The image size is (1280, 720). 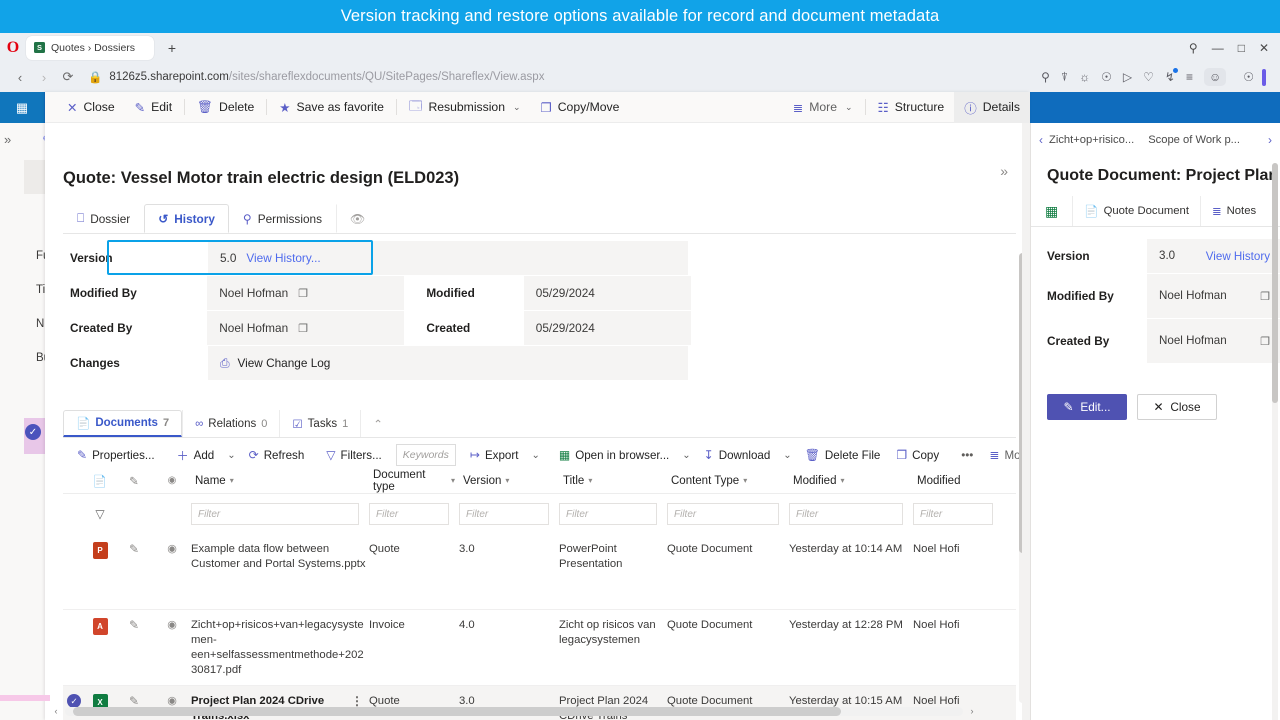 What do you see at coordinates (231, 455) in the screenshot?
I see `add-dropdown-chevron-icon: ⌄` at bounding box center [231, 455].